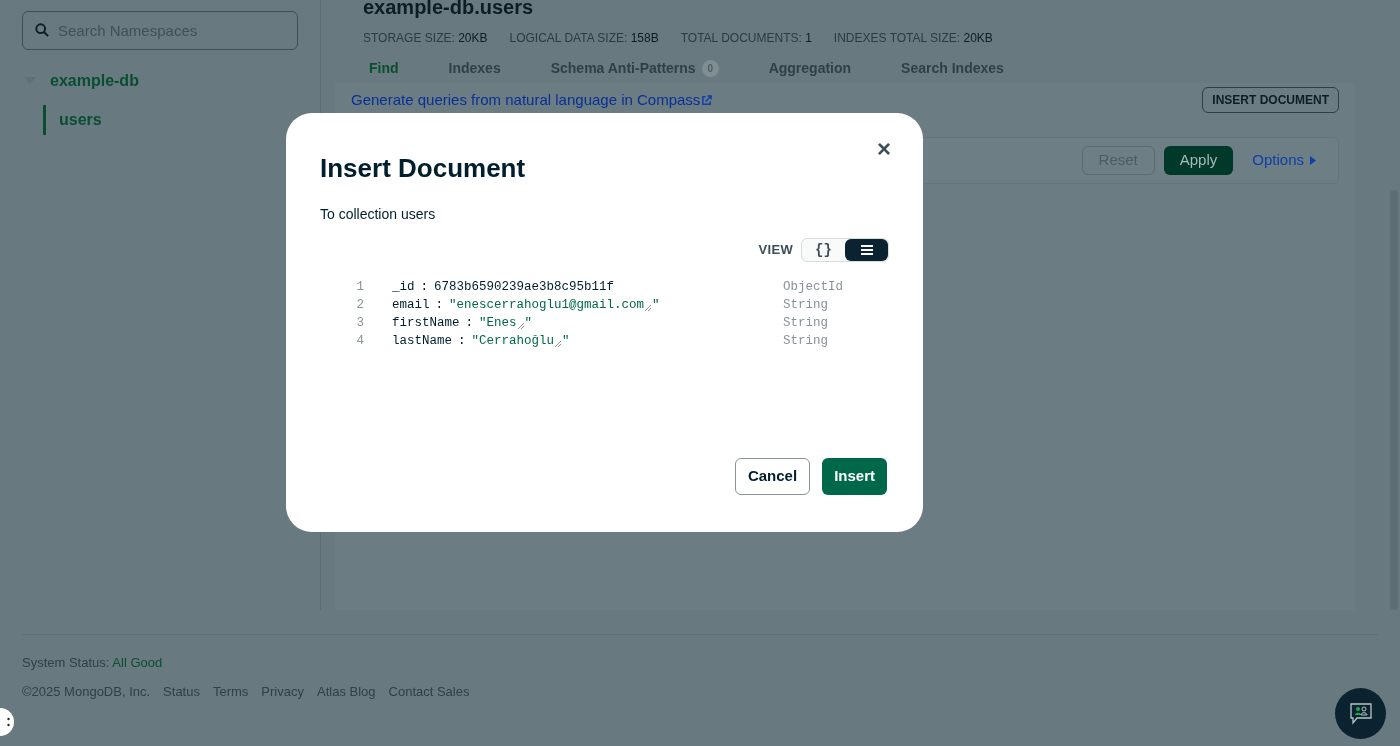  I want to click on field-key: lastName, so click(422, 341).